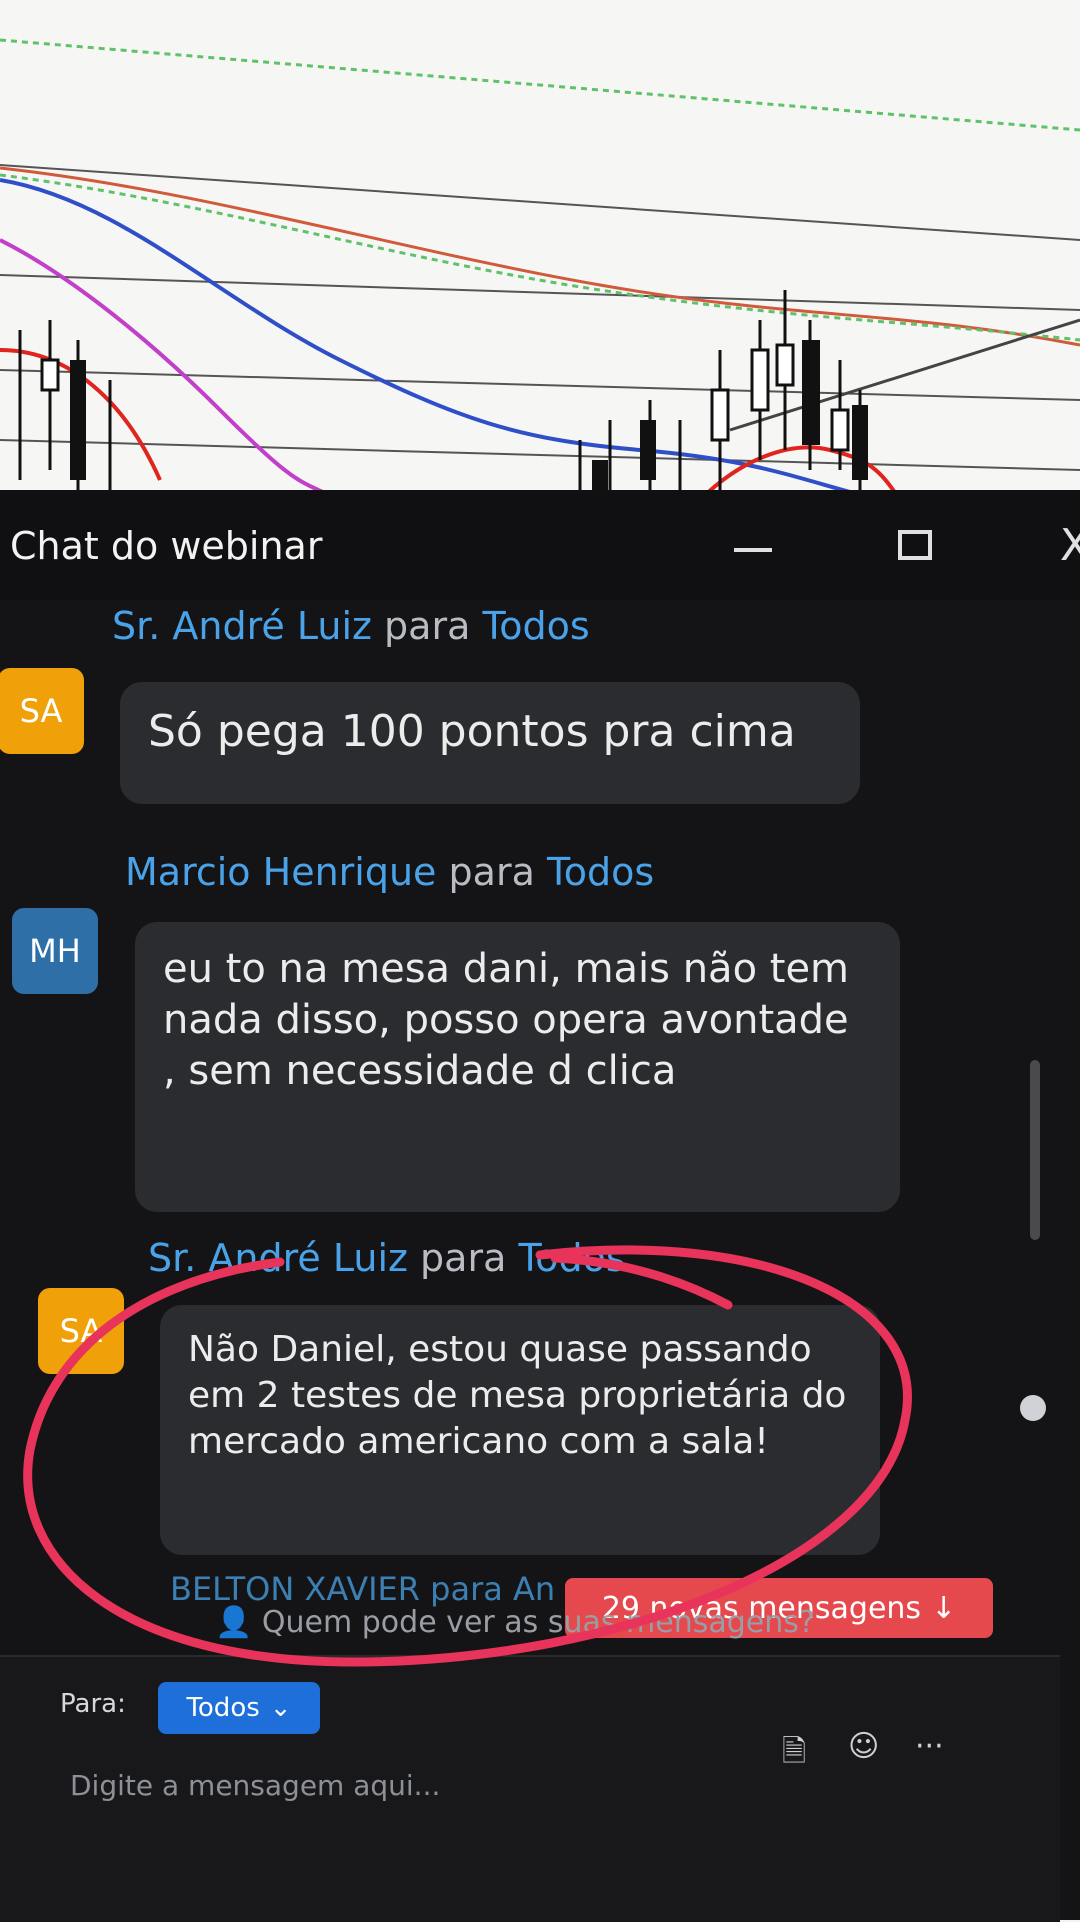 This screenshot has height=1922, width=1080. Describe the element at coordinates (93, 1704) in the screenshot. I see `to-label: Para:` at that location.